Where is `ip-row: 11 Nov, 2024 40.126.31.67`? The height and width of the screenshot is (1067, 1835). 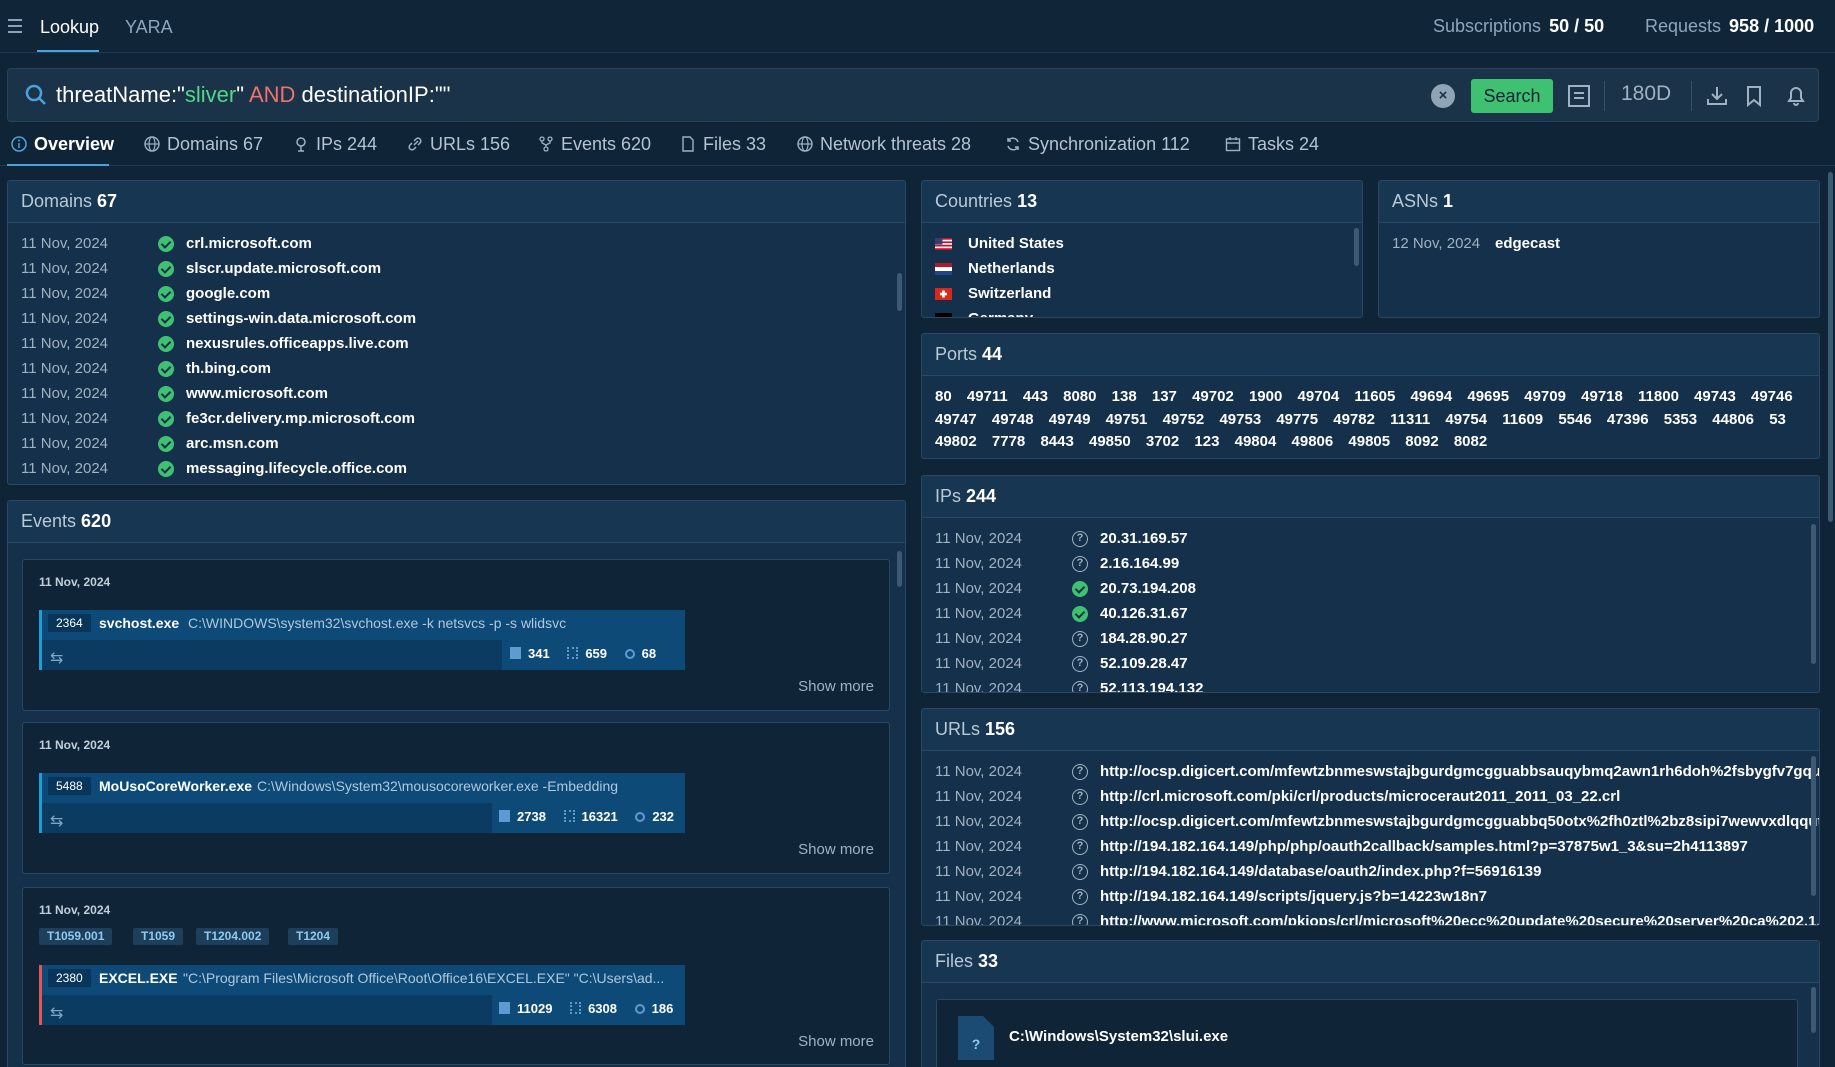
ip-row: 11 Nov, 2024 40.126.31.67 is located at coordinates (1370, 613).